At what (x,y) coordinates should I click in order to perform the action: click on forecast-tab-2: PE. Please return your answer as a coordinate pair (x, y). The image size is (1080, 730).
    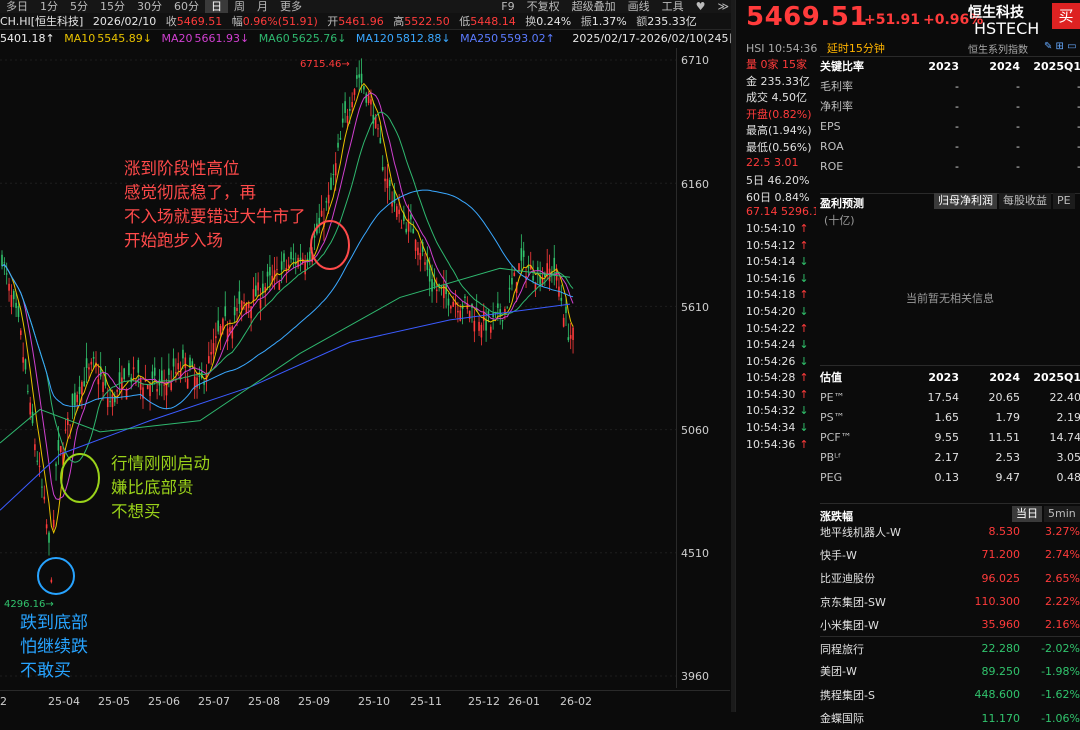
    Looking at the image, I should click on (1064, 201).